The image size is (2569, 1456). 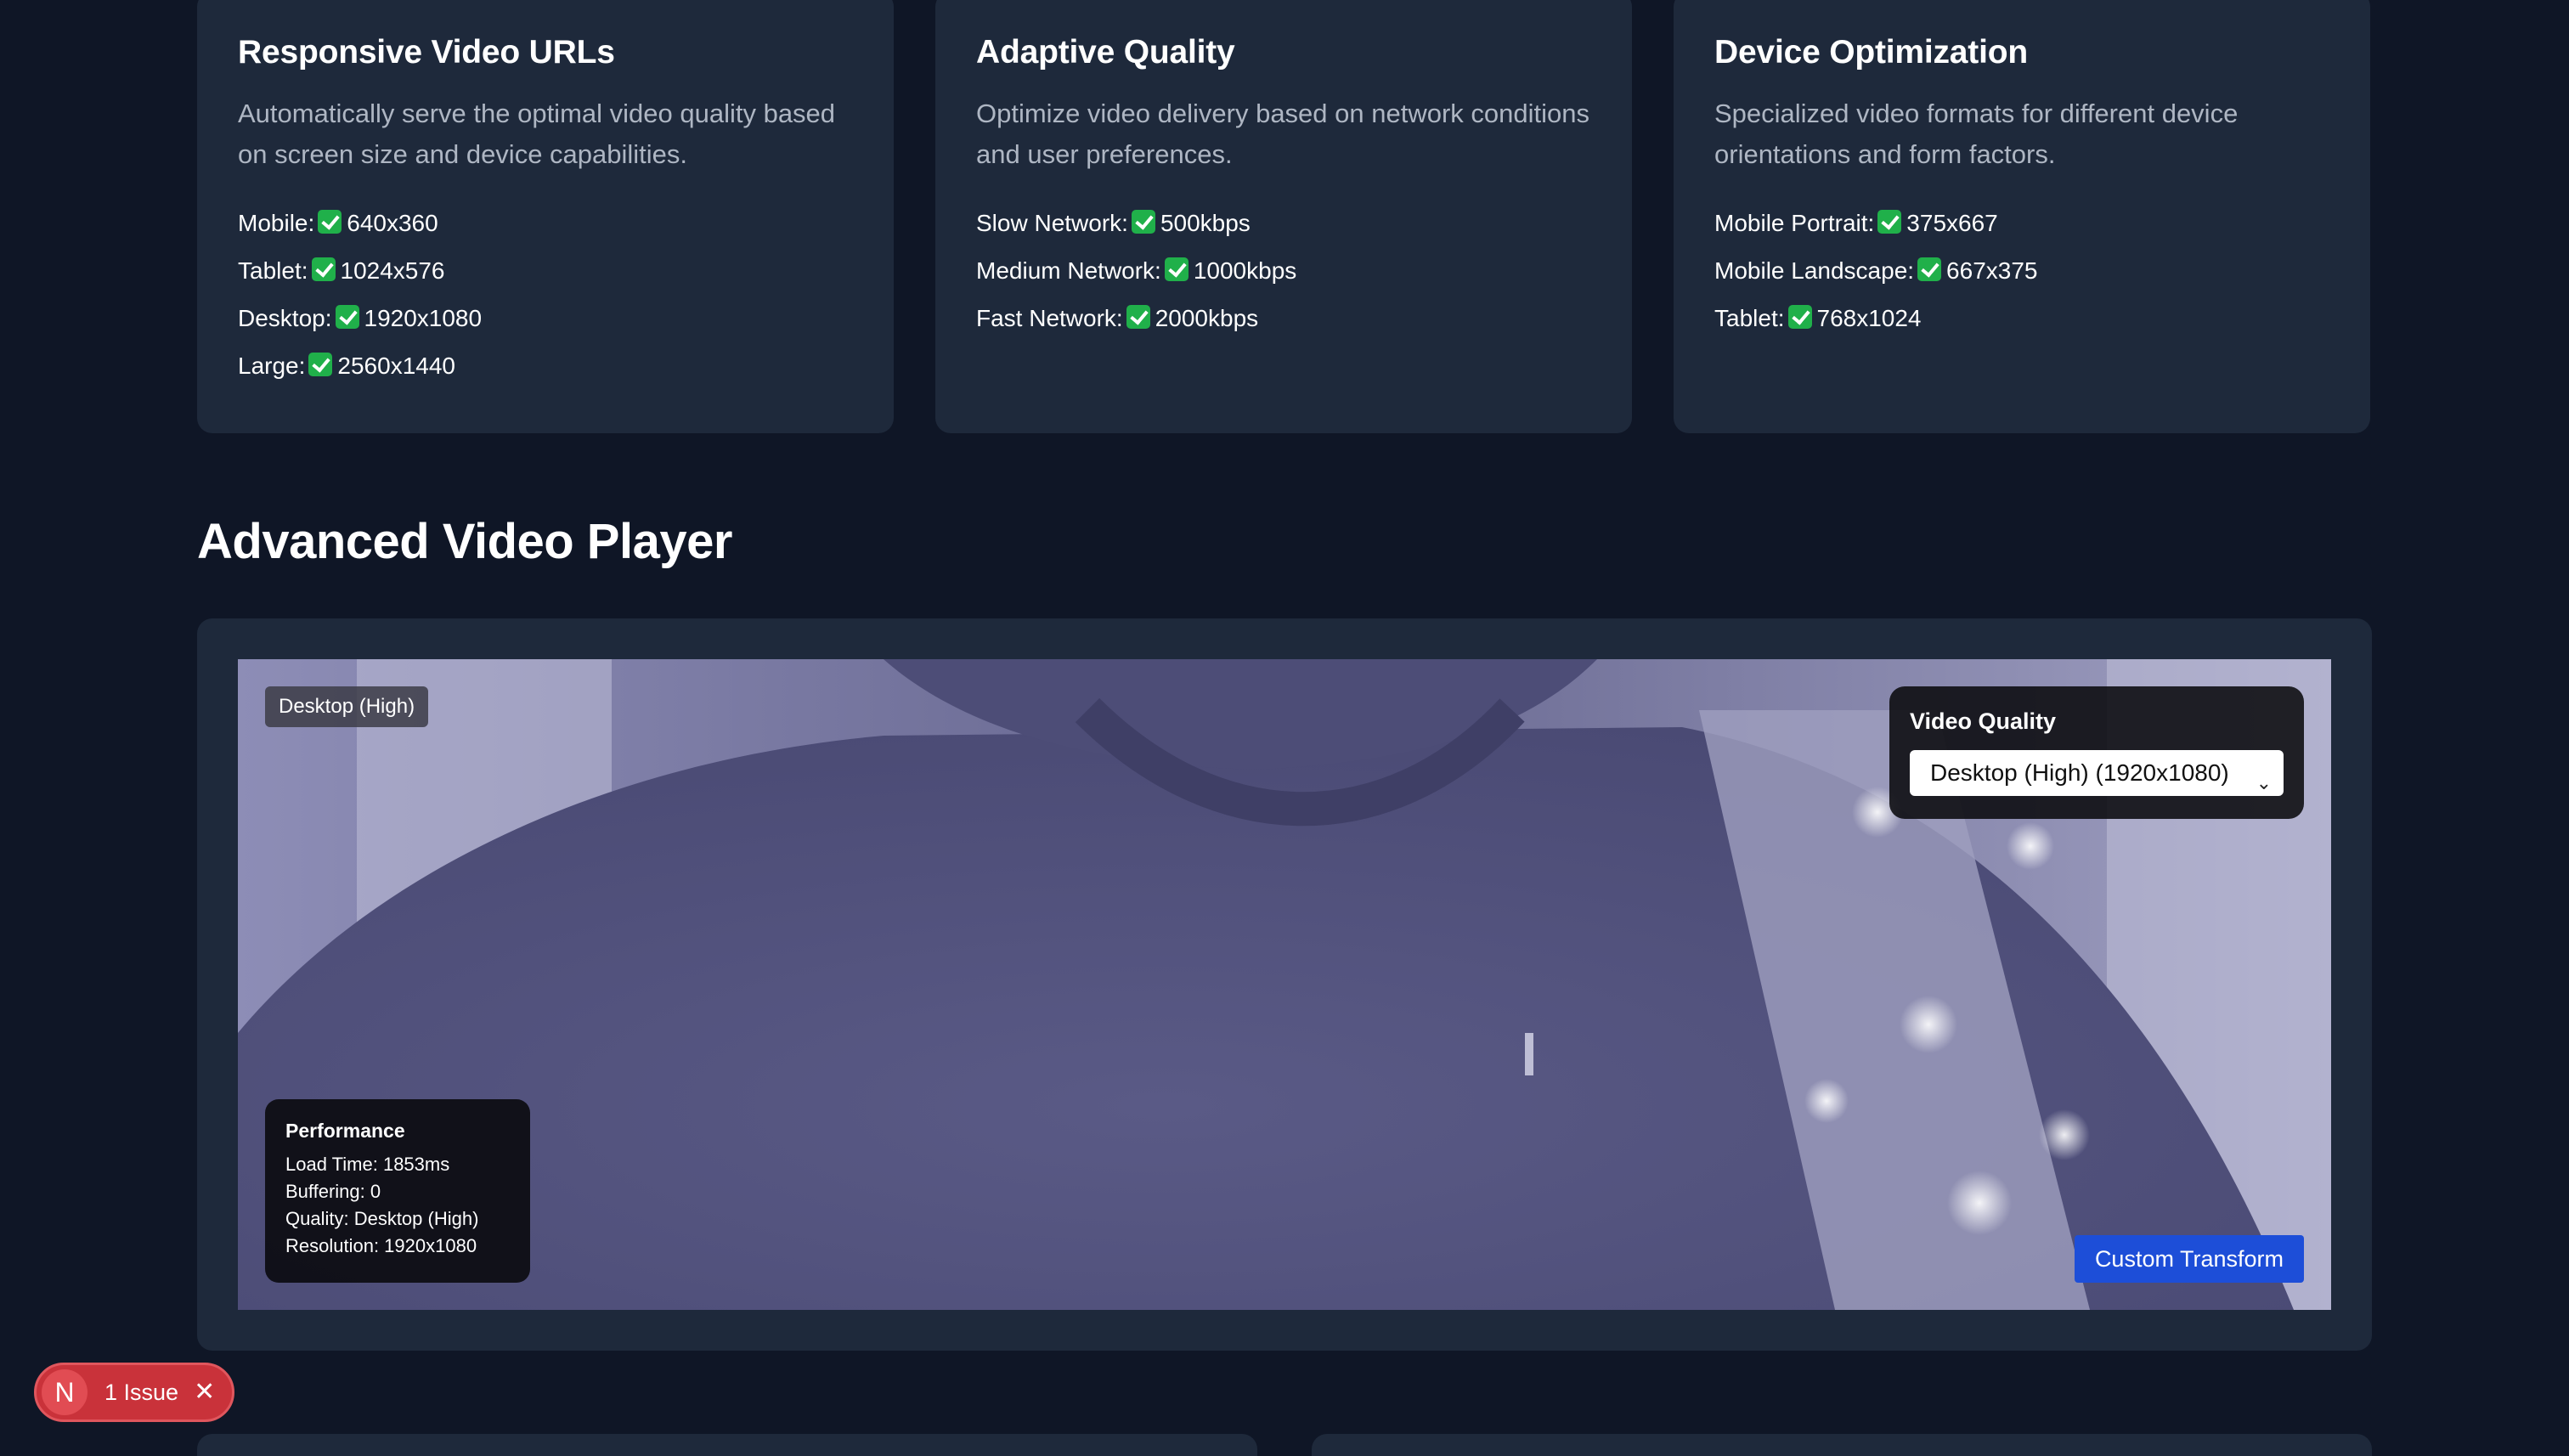 I want to click on issue-count: 1 Issue, so click(x=141, y=1393).